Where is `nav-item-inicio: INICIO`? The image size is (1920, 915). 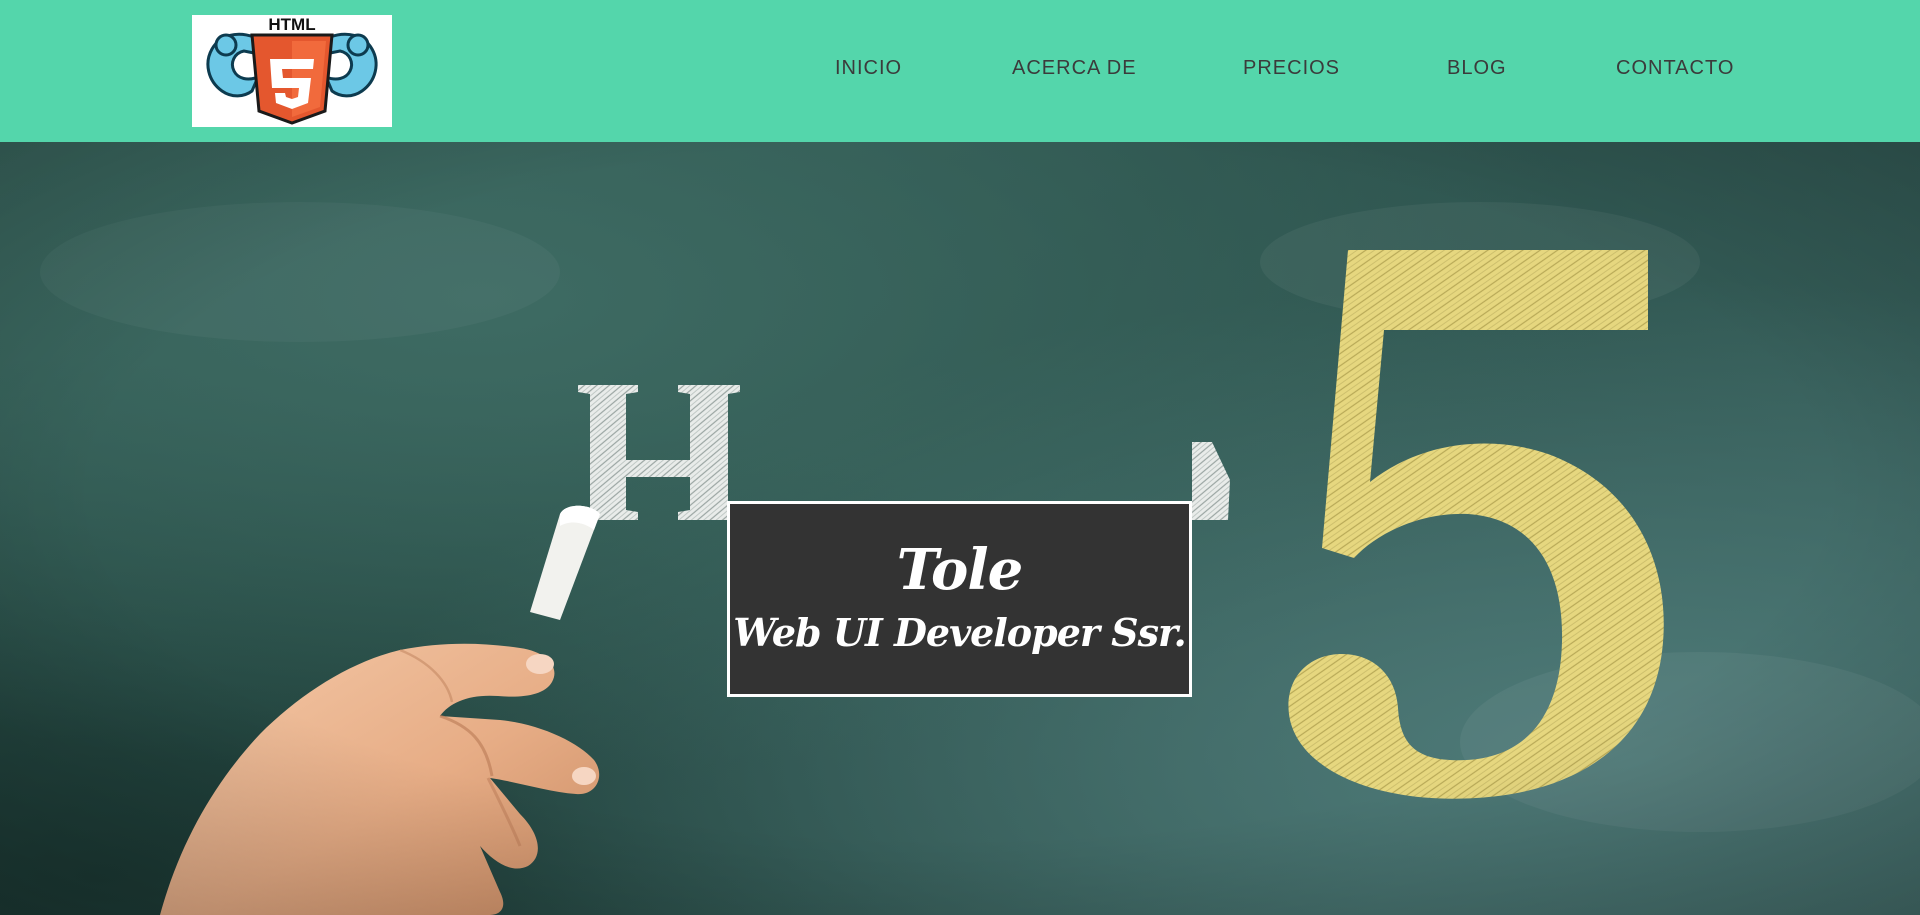 nav-item-inicio: INICIO is located at coordinates (868, 68).